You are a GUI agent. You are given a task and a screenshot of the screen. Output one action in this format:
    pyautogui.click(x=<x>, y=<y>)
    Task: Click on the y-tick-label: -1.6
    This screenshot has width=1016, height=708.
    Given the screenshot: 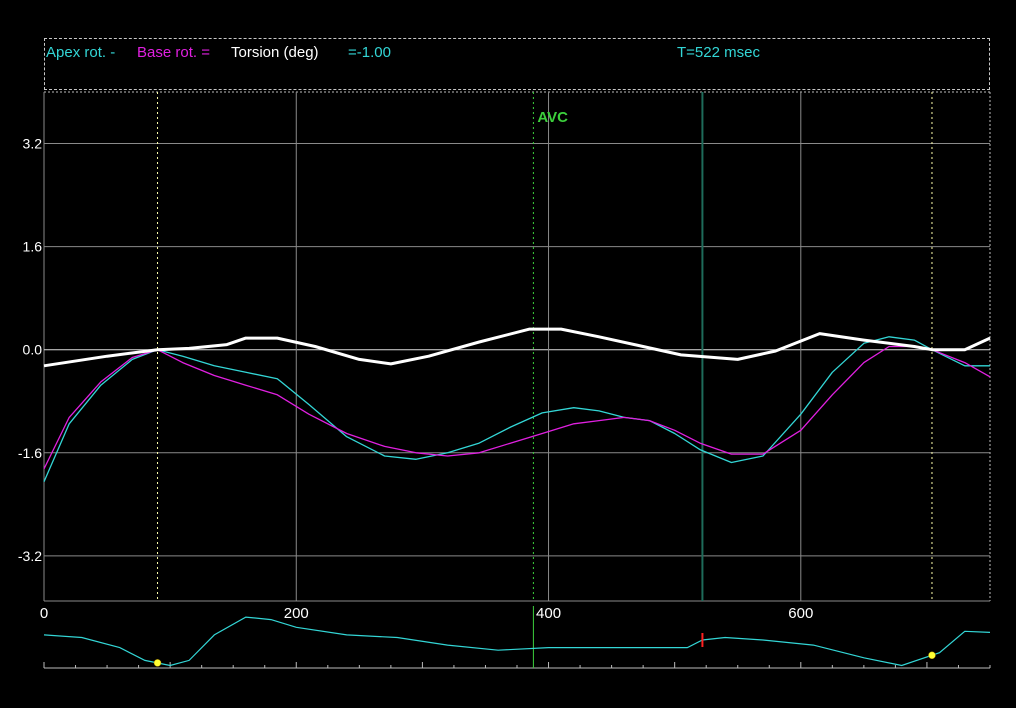 What is the action you would take?
    pyautogui.click(x=30, y=453)
    